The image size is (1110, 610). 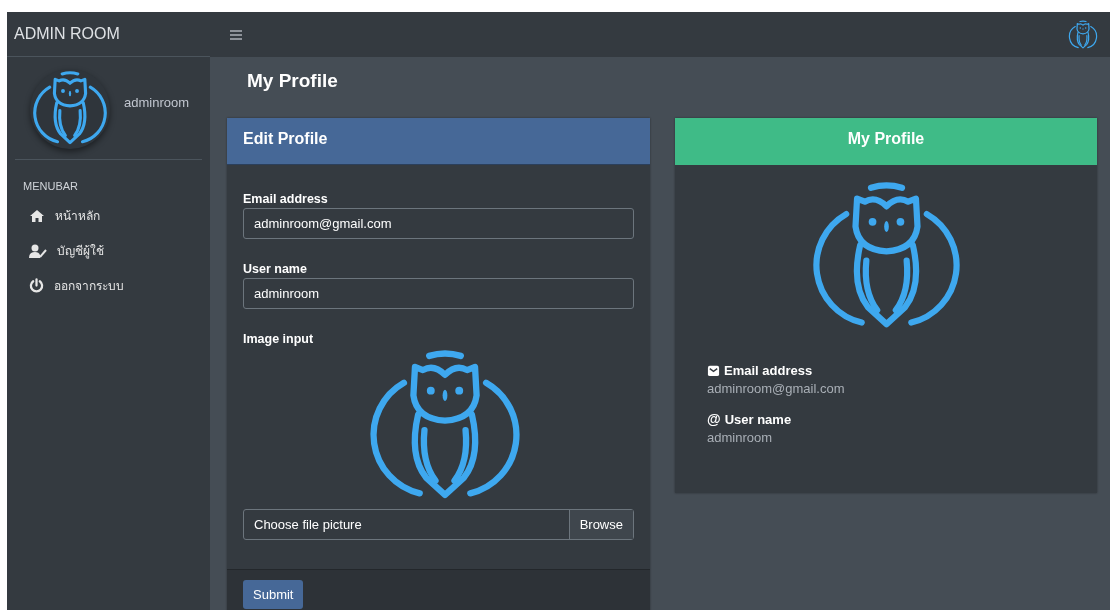 I want to click on nav-item: บัญชีผู้ใช้, so click(x=55, y=250).